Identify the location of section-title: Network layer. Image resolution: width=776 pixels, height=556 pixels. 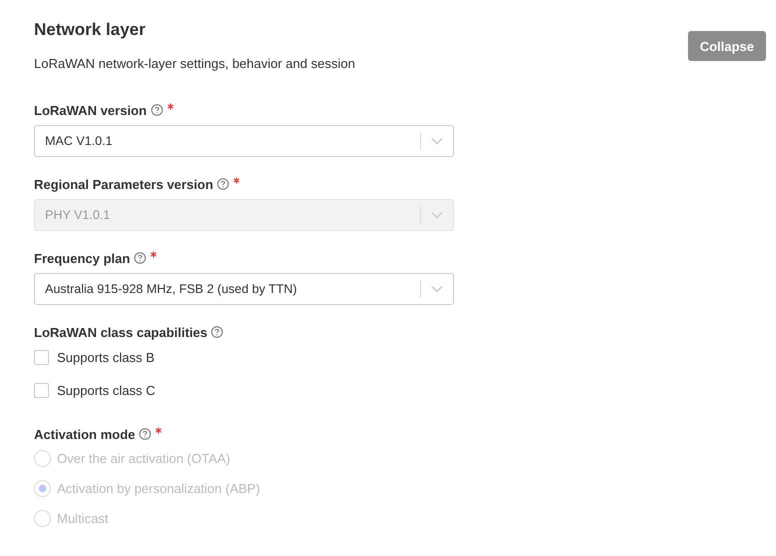
(90, 30).